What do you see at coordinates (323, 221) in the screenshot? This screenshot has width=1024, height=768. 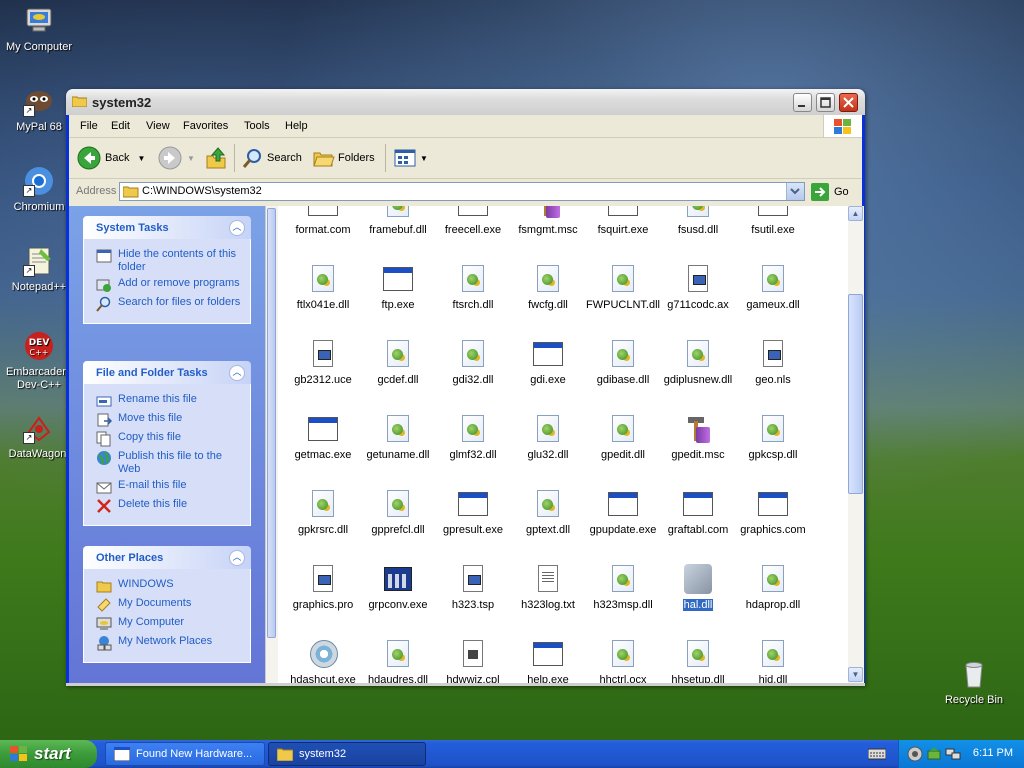 I see `file-item: format.com` at bounding box center [323, 221].